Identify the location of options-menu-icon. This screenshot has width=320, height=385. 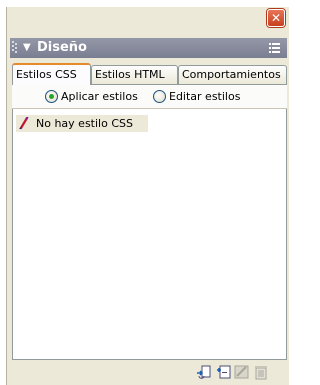
(275, 48).